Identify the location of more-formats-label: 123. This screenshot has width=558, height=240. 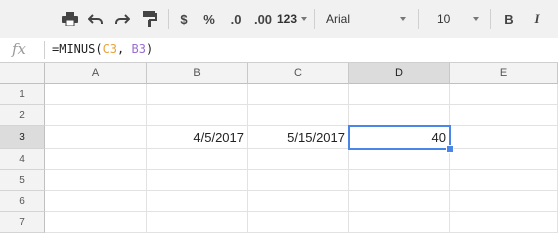
(287, 19).